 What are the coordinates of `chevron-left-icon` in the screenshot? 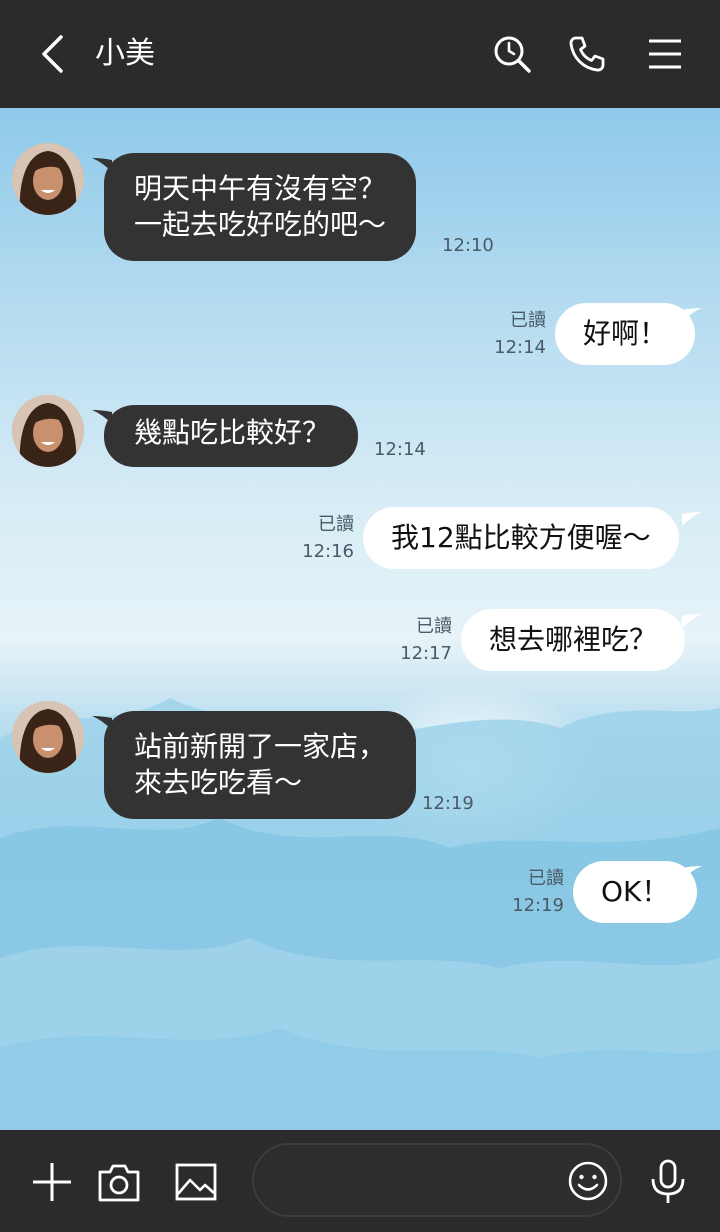 It's located at (52, 54).